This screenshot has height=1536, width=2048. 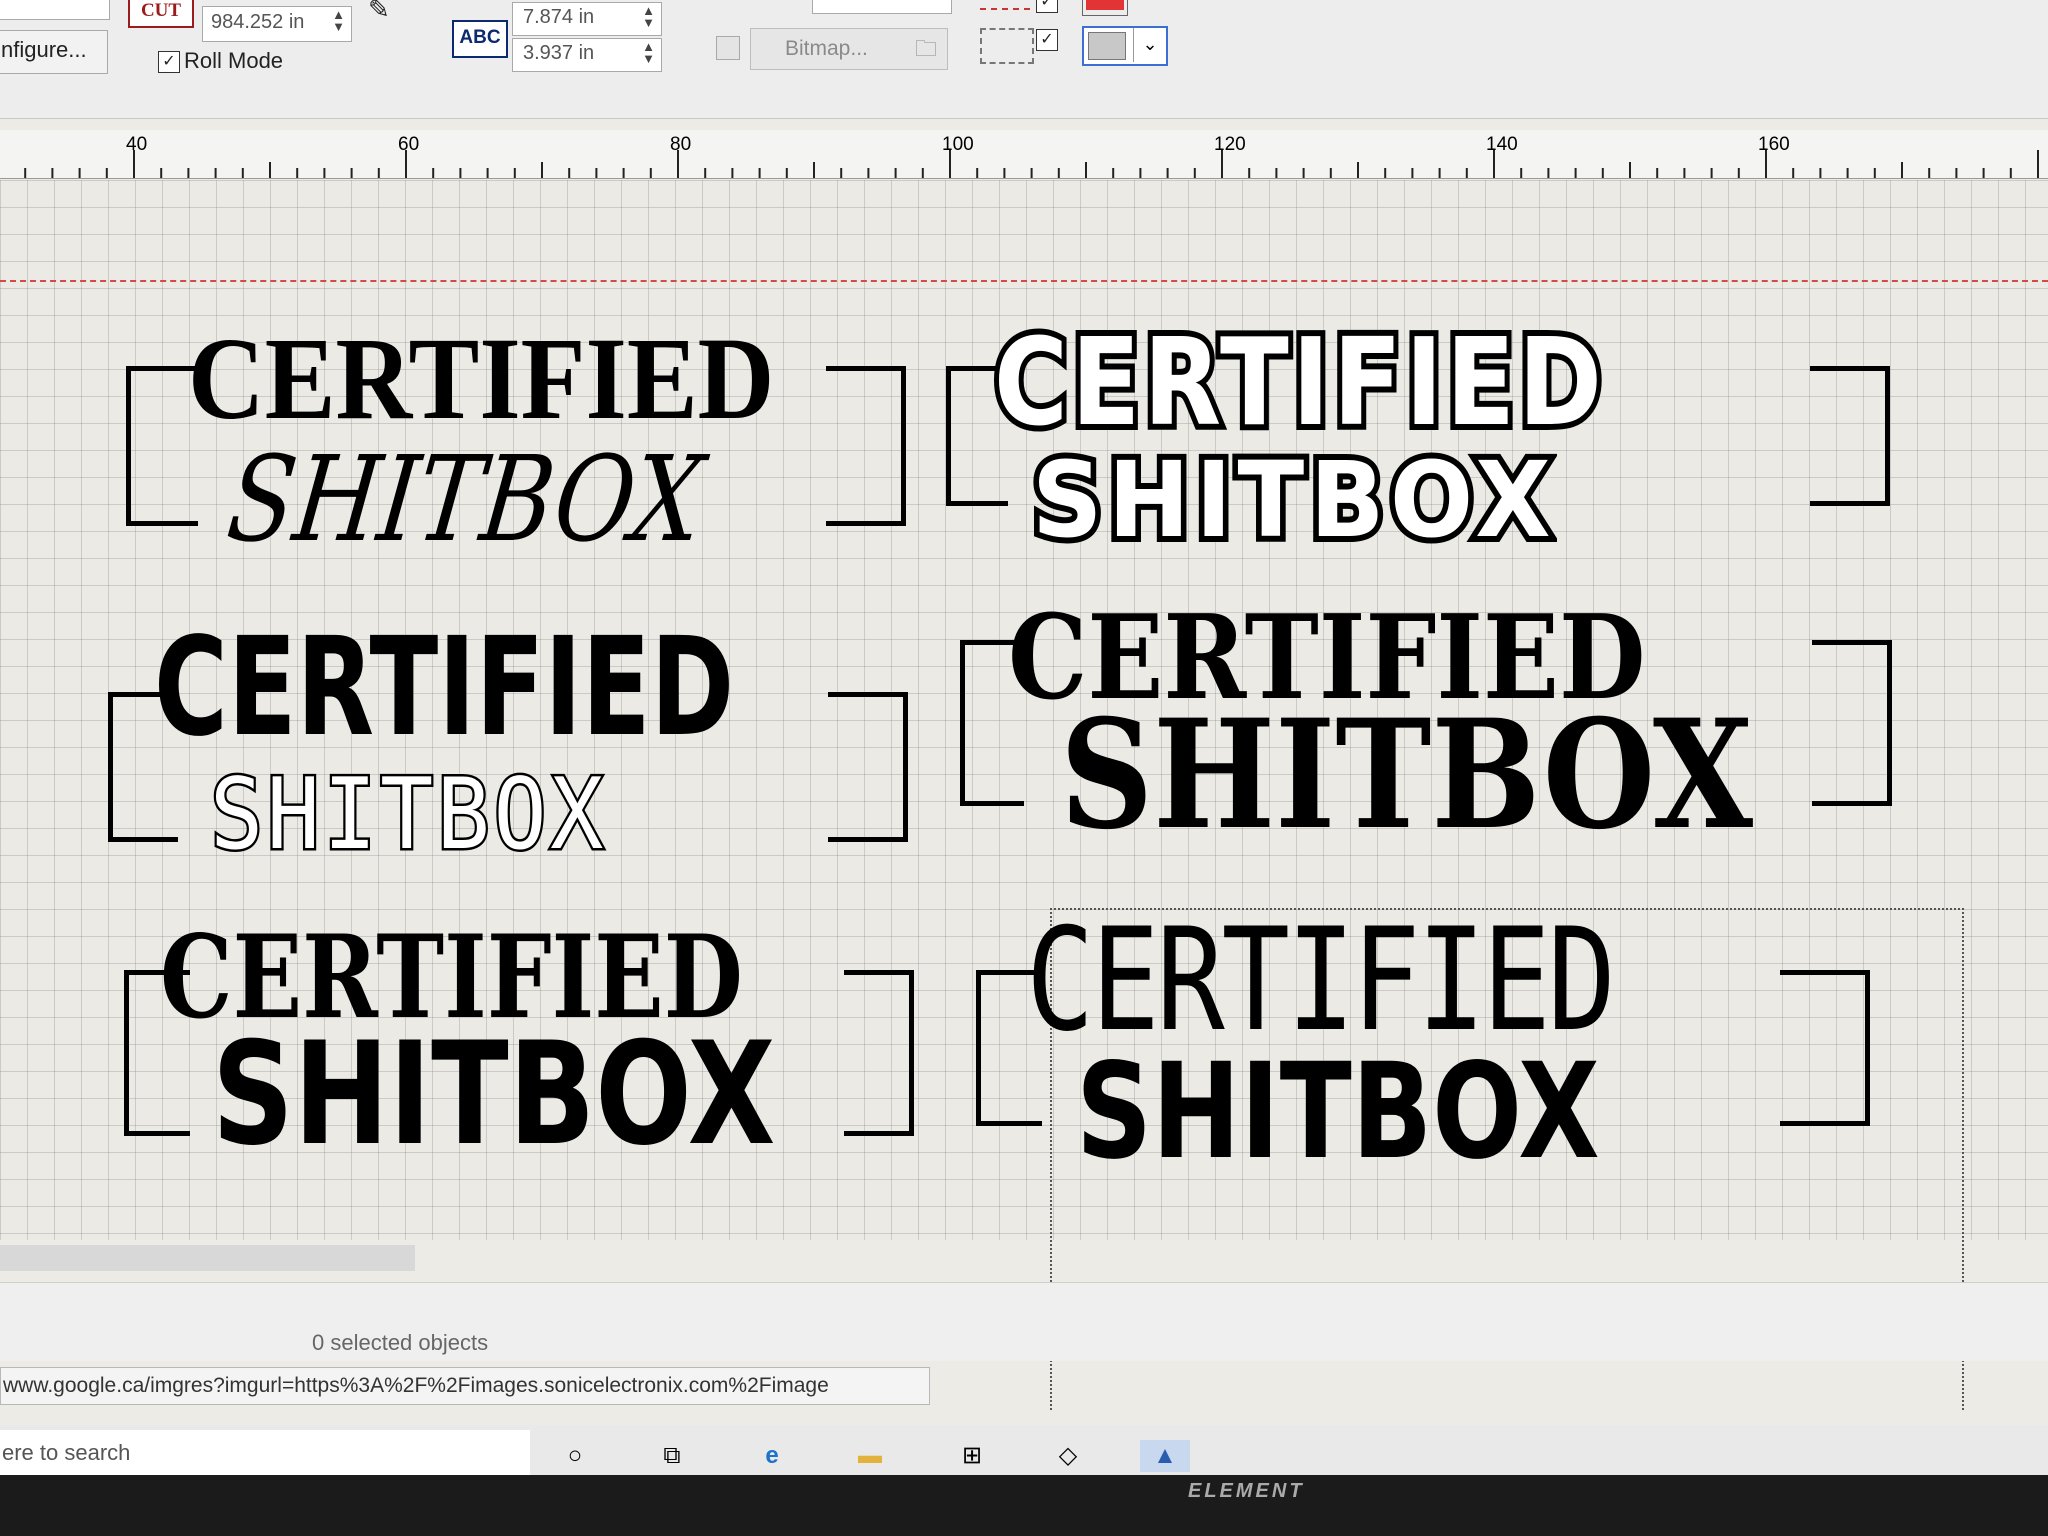 I want to click on design-2: CERTIFIED SHITBOX, so click(x=1418, y=452).